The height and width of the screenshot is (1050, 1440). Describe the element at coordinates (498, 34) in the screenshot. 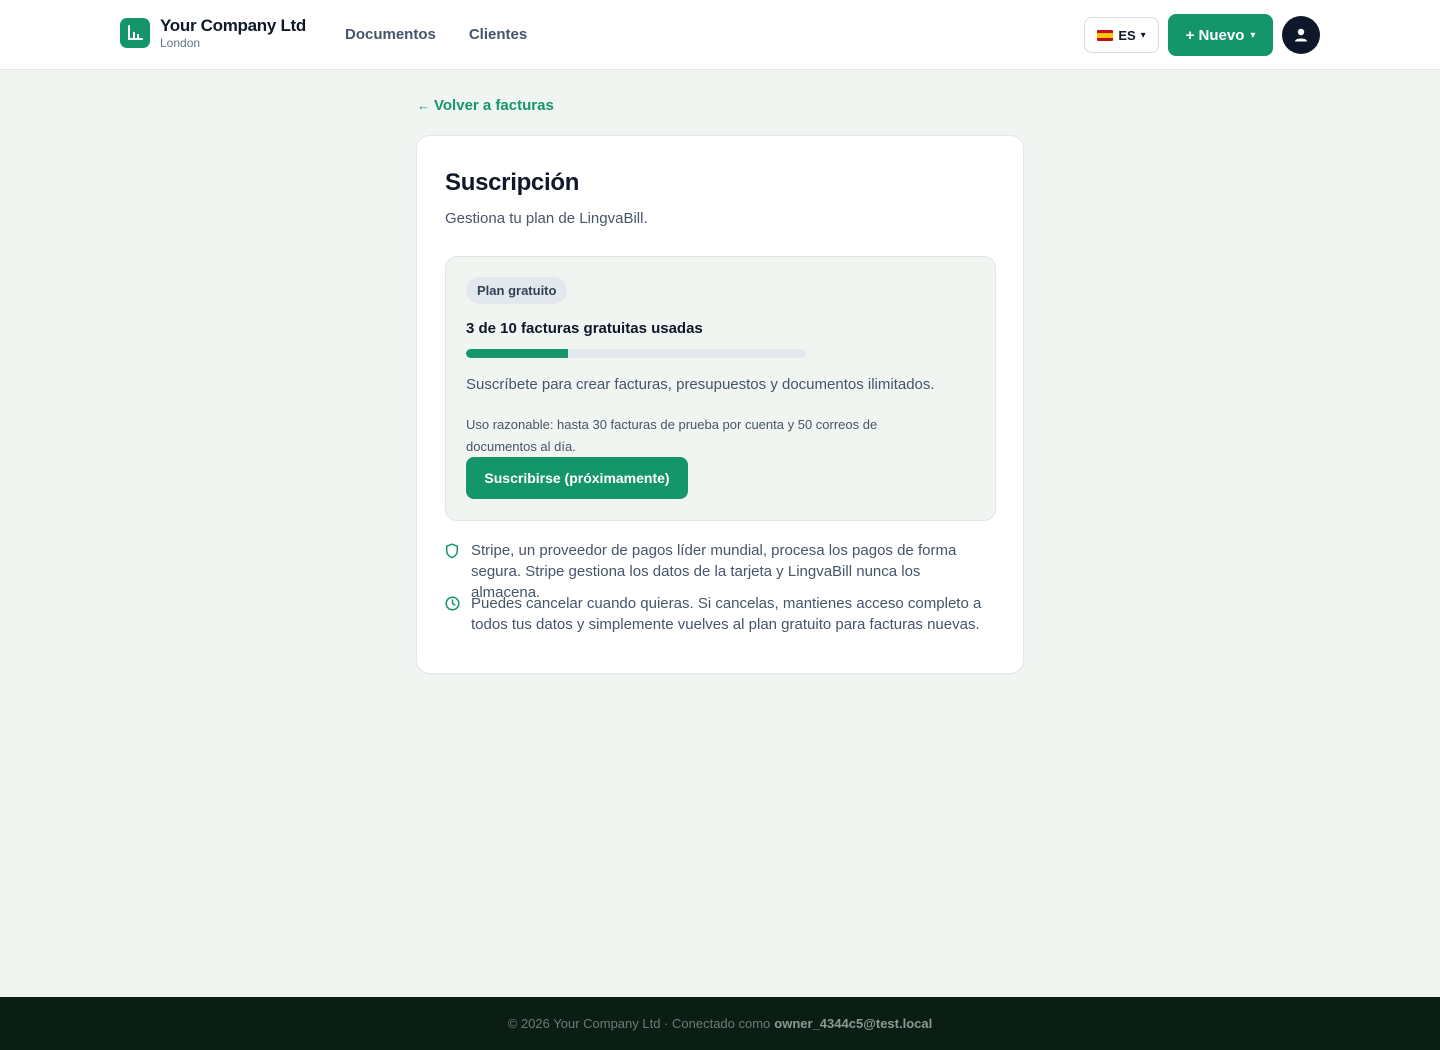

I see `nav-clientes: Clientes` at that location.